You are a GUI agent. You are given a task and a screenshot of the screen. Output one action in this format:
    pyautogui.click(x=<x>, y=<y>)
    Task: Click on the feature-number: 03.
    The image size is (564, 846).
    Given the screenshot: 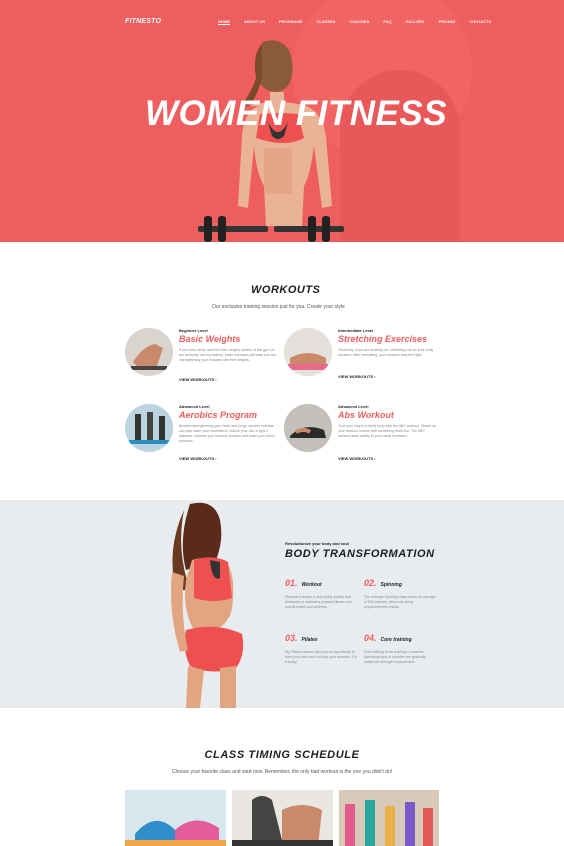 What is the action you would take?
    pyautogui.click(x=291, y=638)
    